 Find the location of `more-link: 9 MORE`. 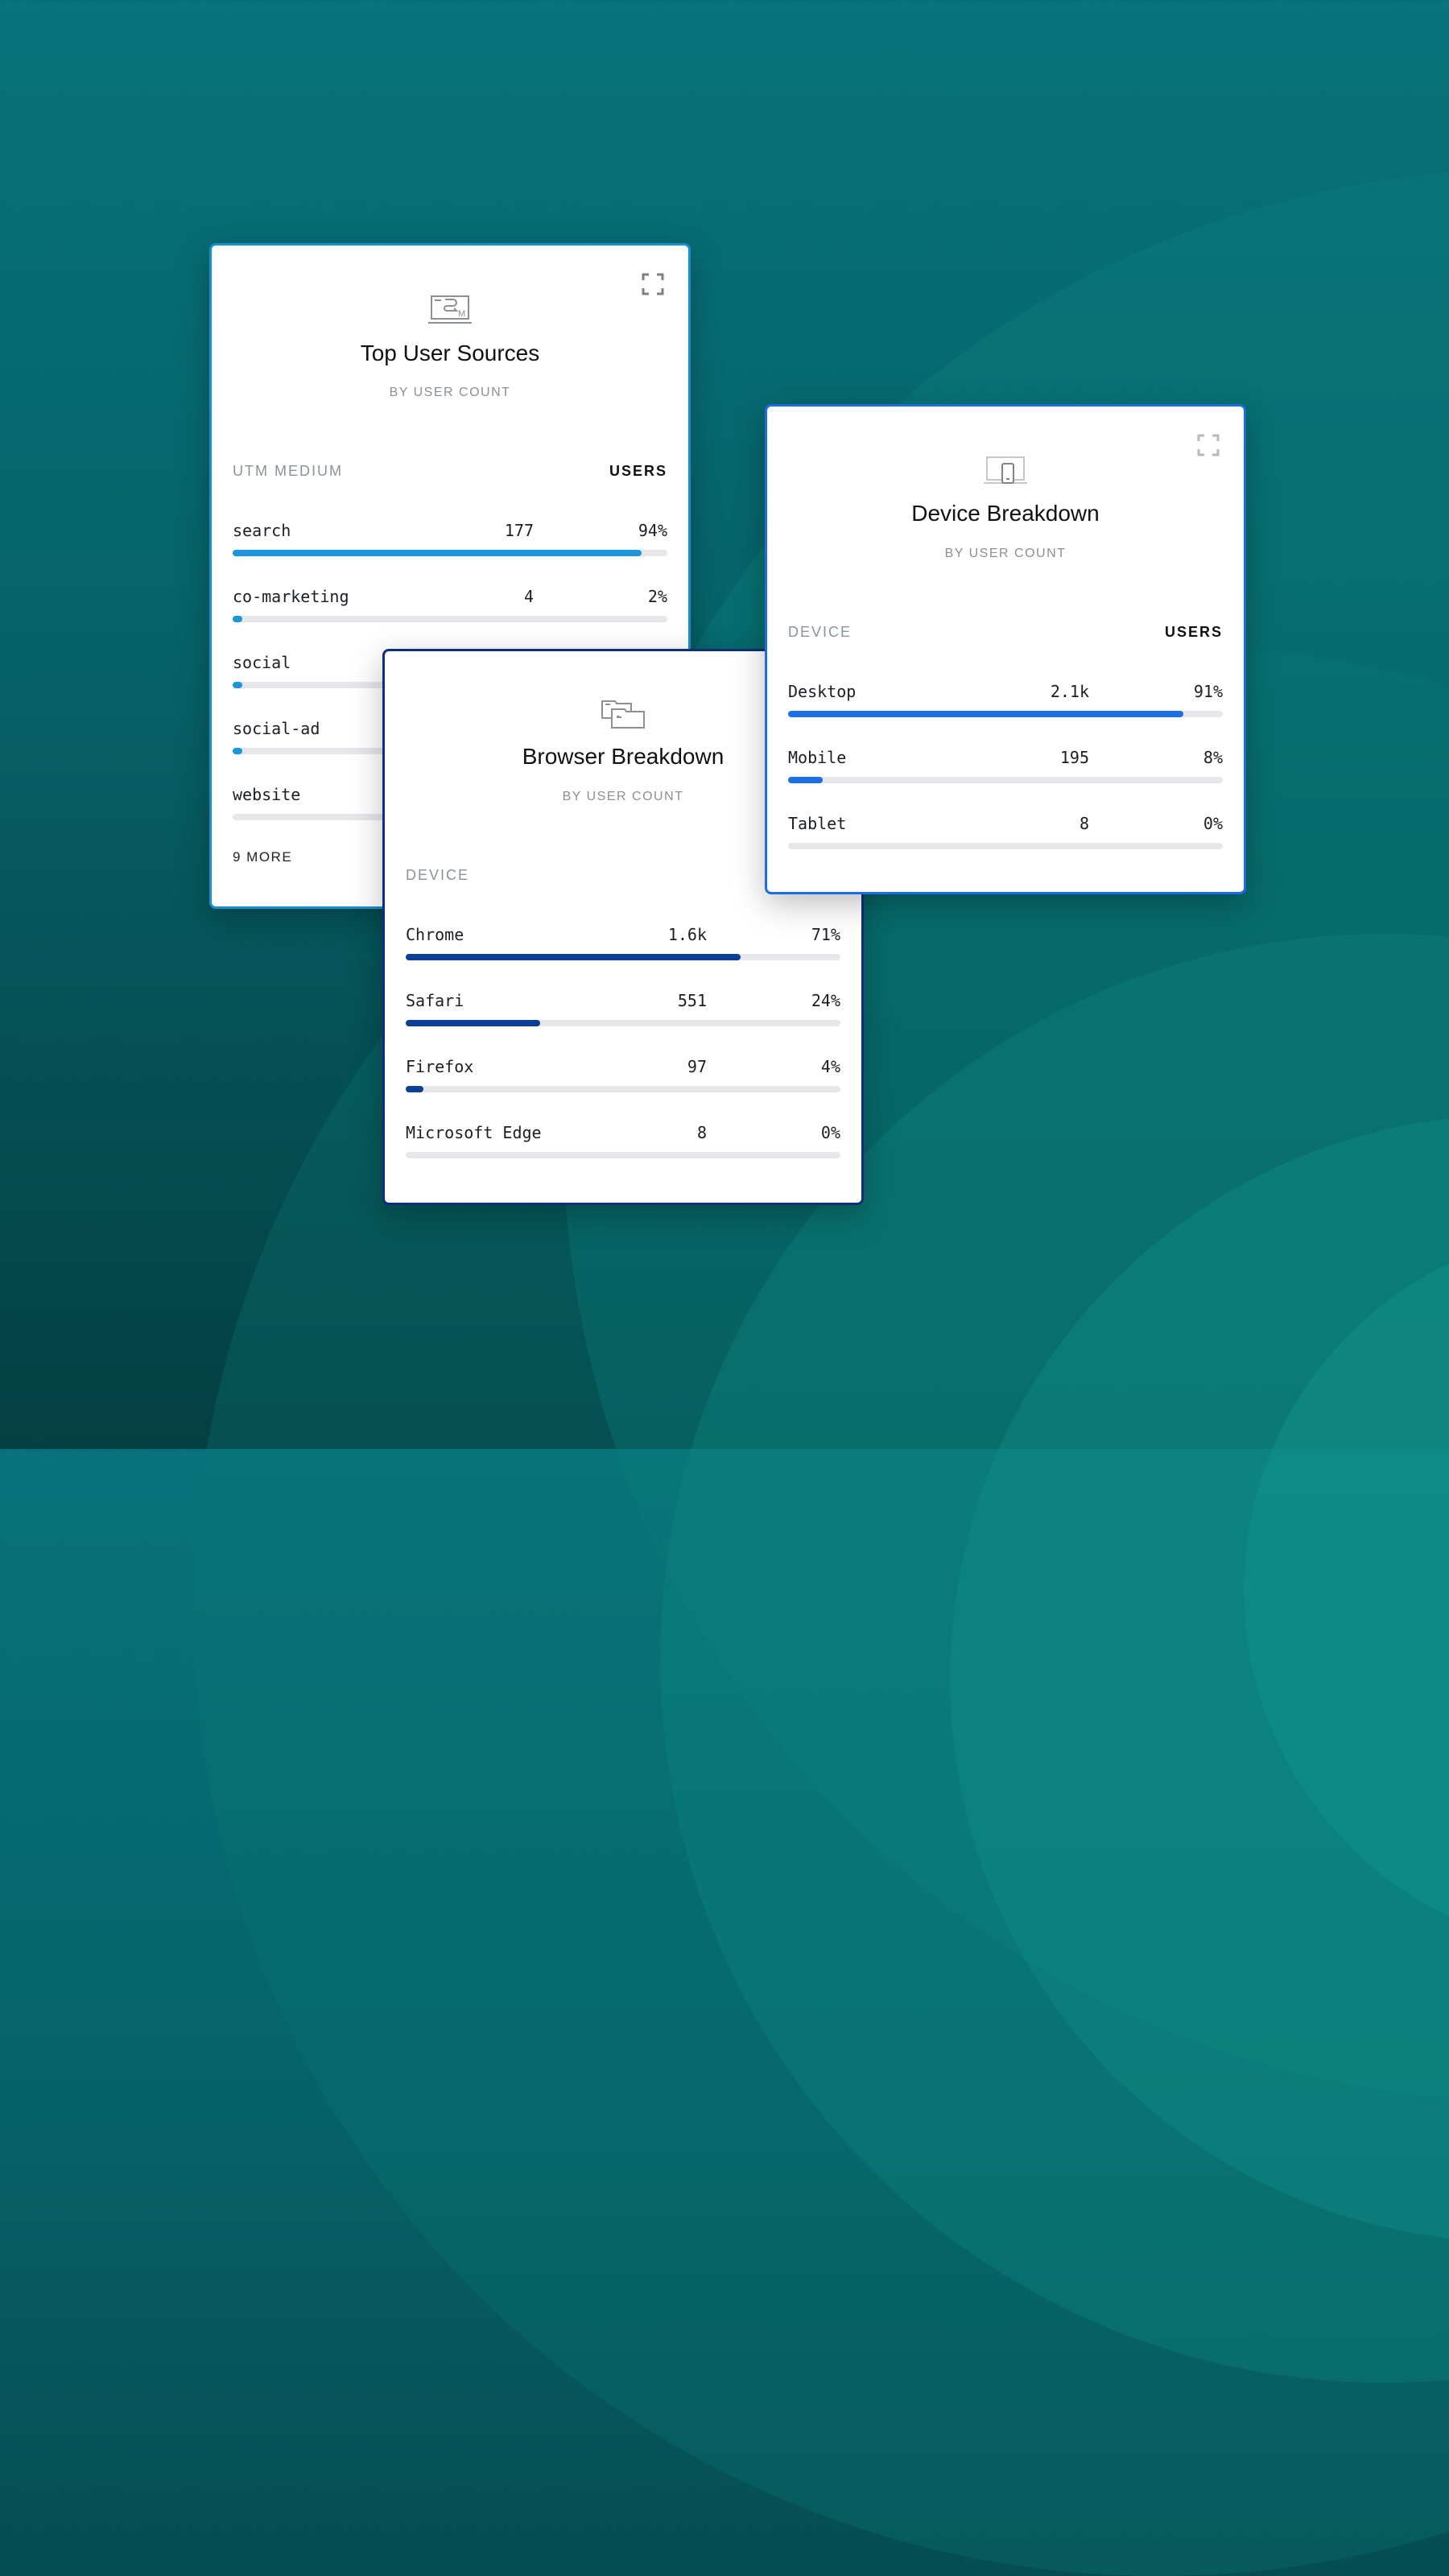

more-link: 9 MORE is located at coordinates (262, 857).